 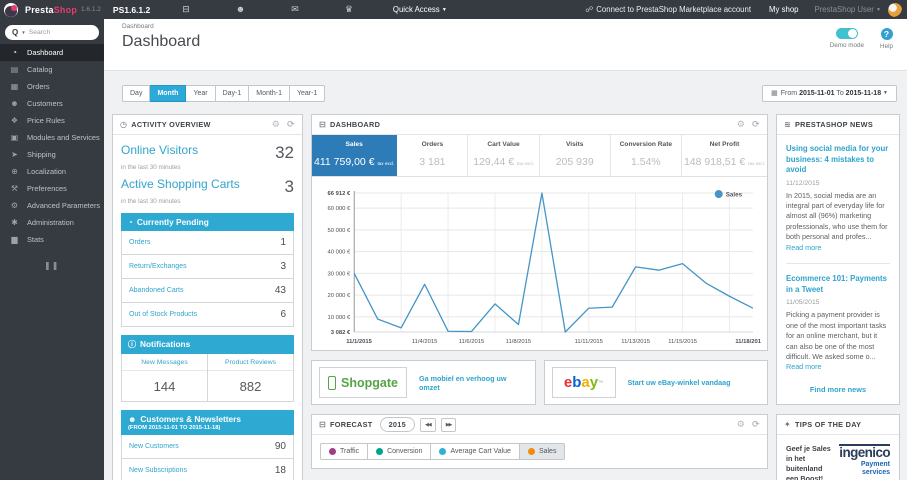 I want to click on svg-text: 11/18/201, so click(x=748, y=342).